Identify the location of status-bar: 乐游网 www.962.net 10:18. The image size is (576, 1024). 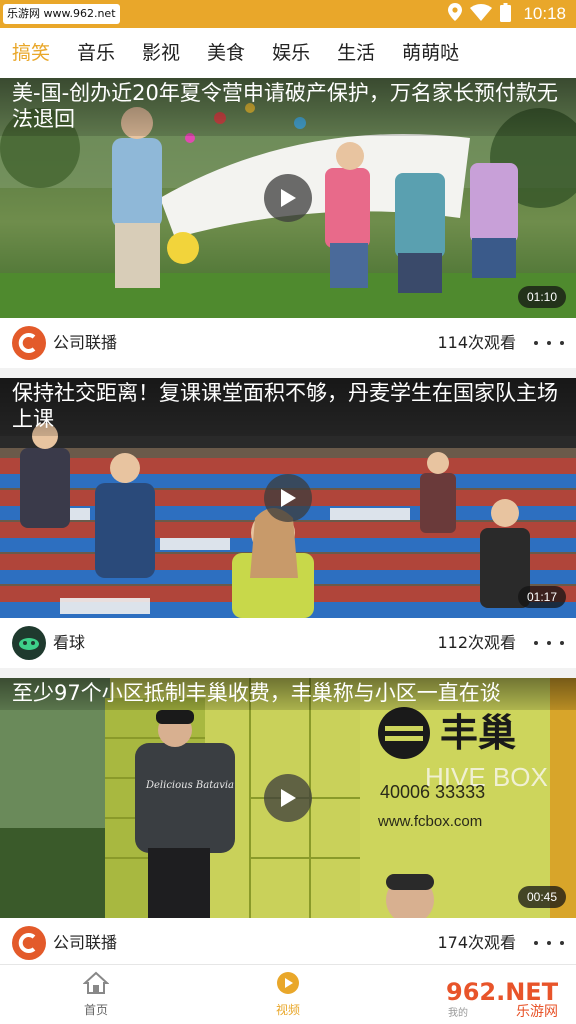
(288, 14).